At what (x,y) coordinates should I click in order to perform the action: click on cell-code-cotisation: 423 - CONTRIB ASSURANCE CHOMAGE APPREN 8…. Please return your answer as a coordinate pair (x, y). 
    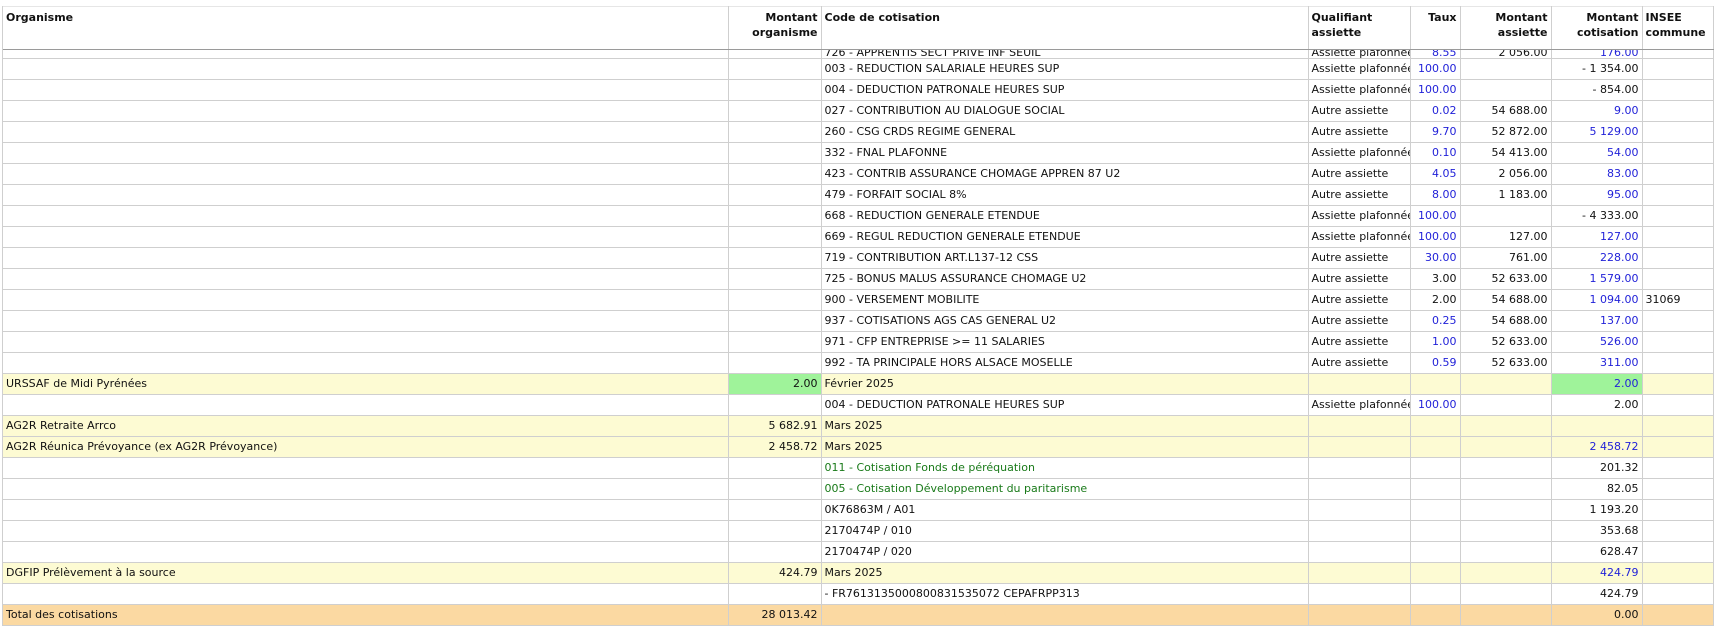
    Looking at the image, I should click on (1065, 174).